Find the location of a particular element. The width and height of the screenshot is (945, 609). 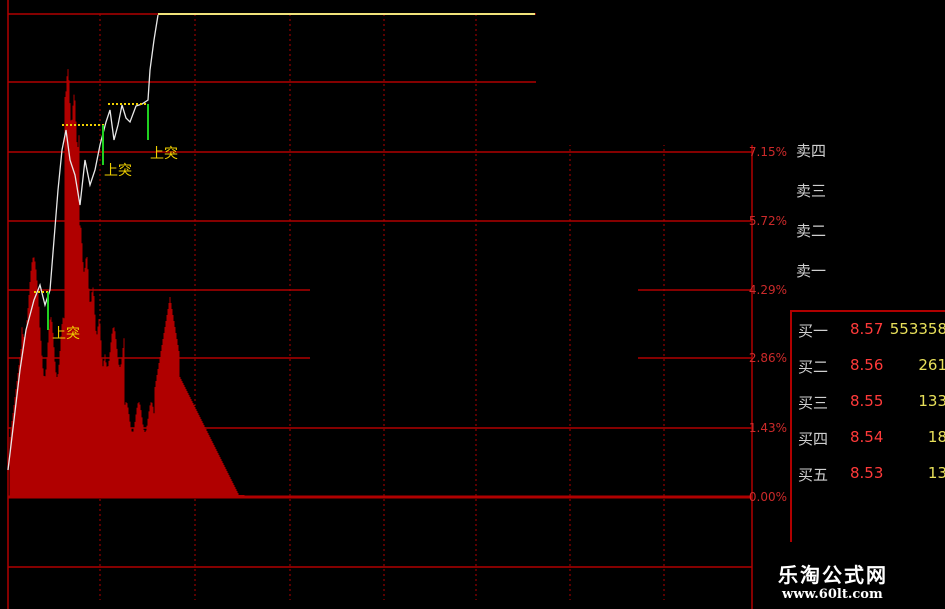

buy-price: 8.54 is located at coordinates (867, 437).